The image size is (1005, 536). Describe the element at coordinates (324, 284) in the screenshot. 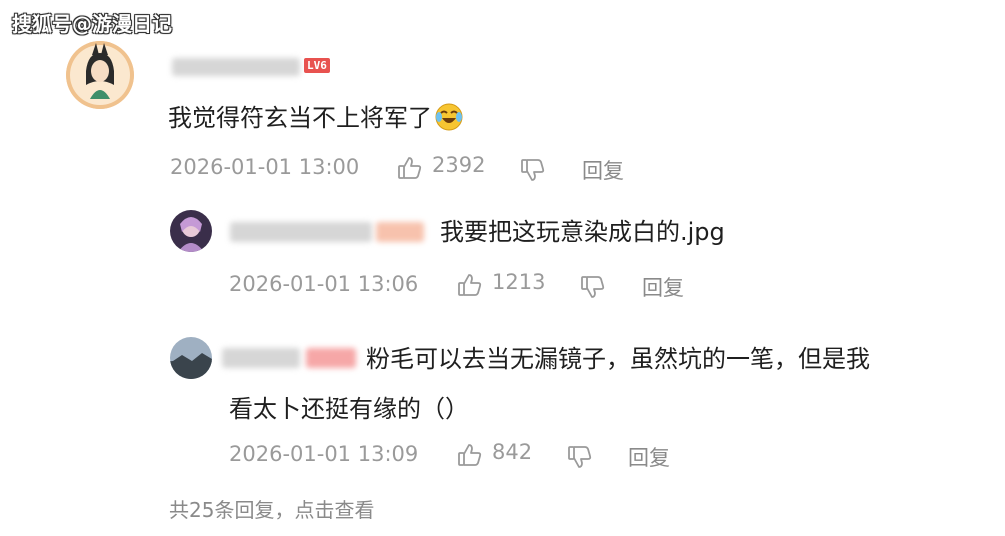

I see `reply1-timestamp: 2026-01-01 13:06` at that location.